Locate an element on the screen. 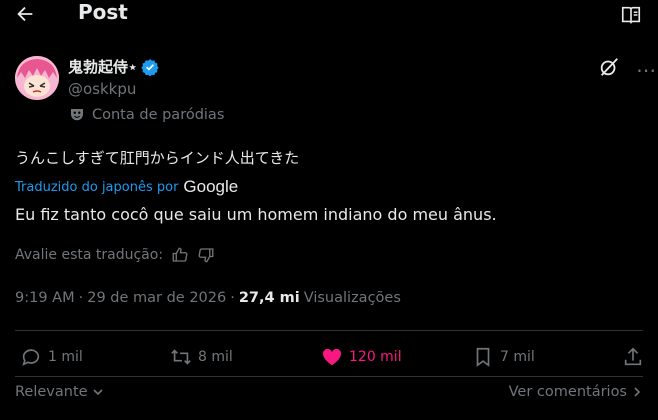 The width and height of the screenshot is (658, 420). chevron-right-icon is located at coordinates (637, 392).